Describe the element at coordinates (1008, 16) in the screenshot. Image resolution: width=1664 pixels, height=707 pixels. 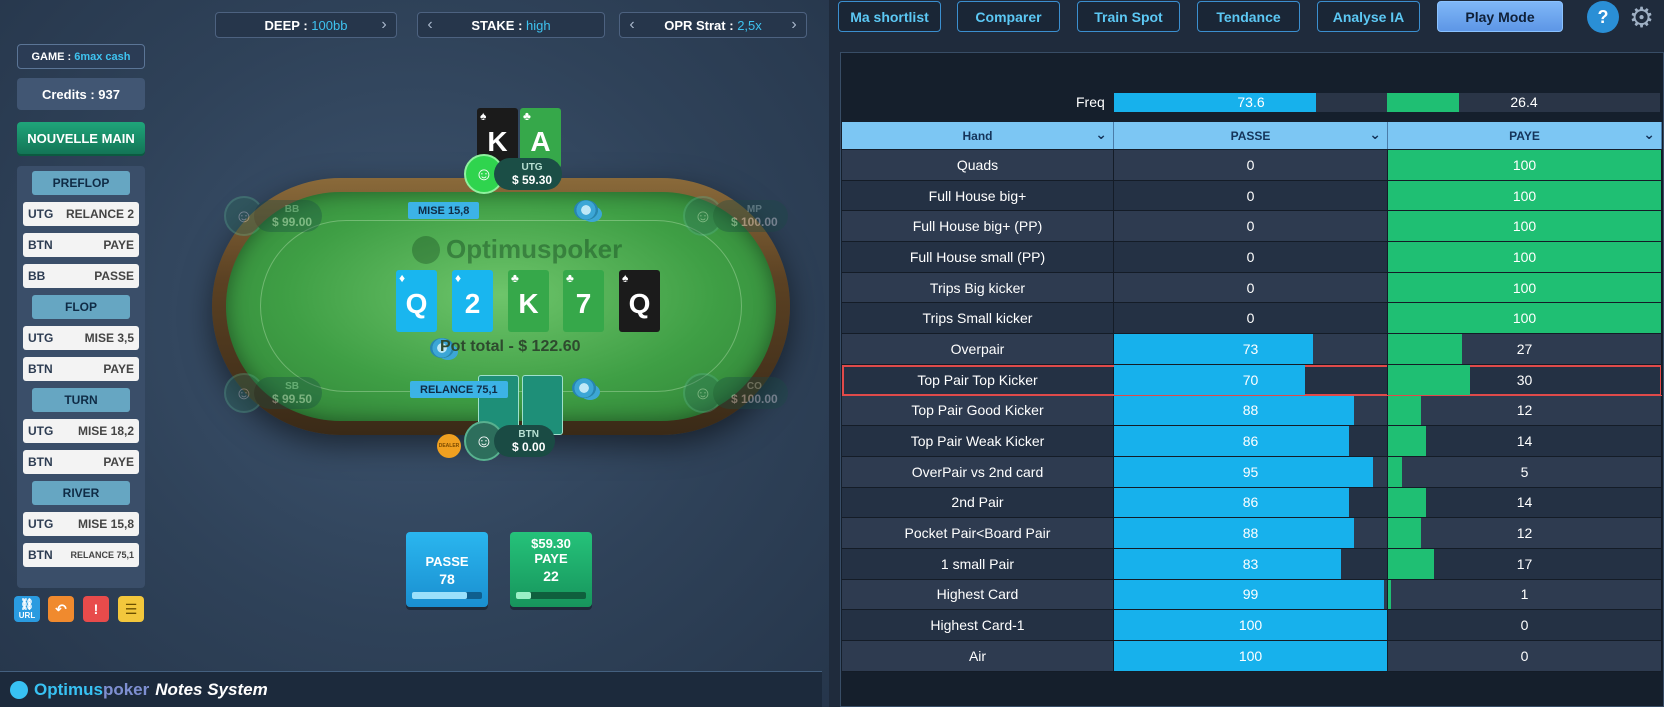
I see `nav-comparer: Comparer` at that location.